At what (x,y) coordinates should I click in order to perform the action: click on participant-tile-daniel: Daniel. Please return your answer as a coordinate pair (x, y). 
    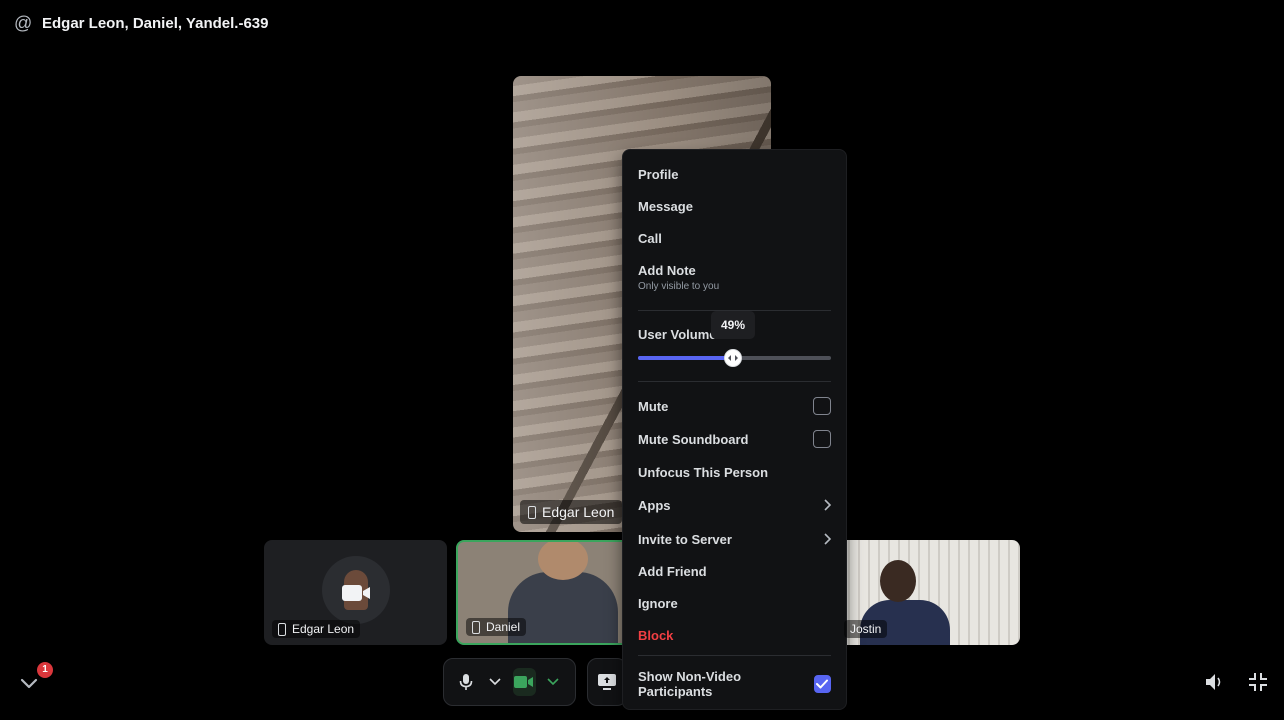
    Looking at the image, I should click on (544, 592).